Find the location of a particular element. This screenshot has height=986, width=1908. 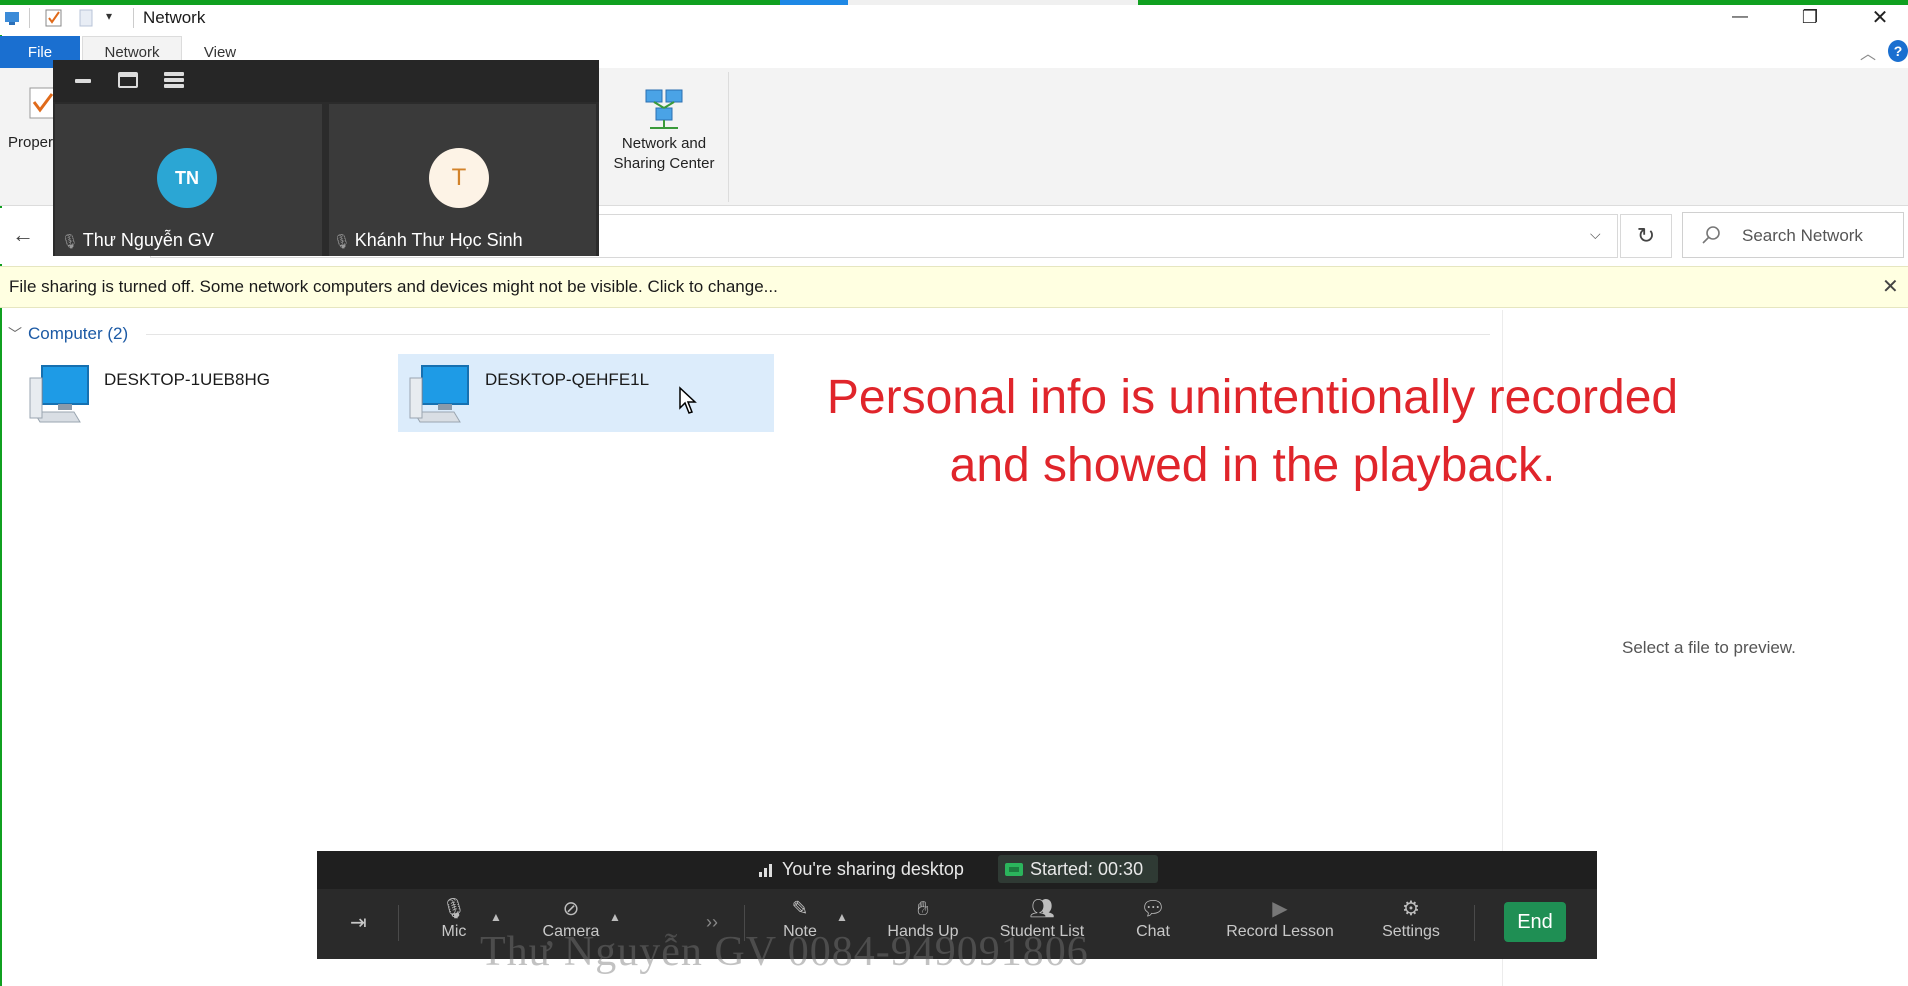

computer-name: DESKTOP-QEHFE1L is located at coordinates (567, 379).